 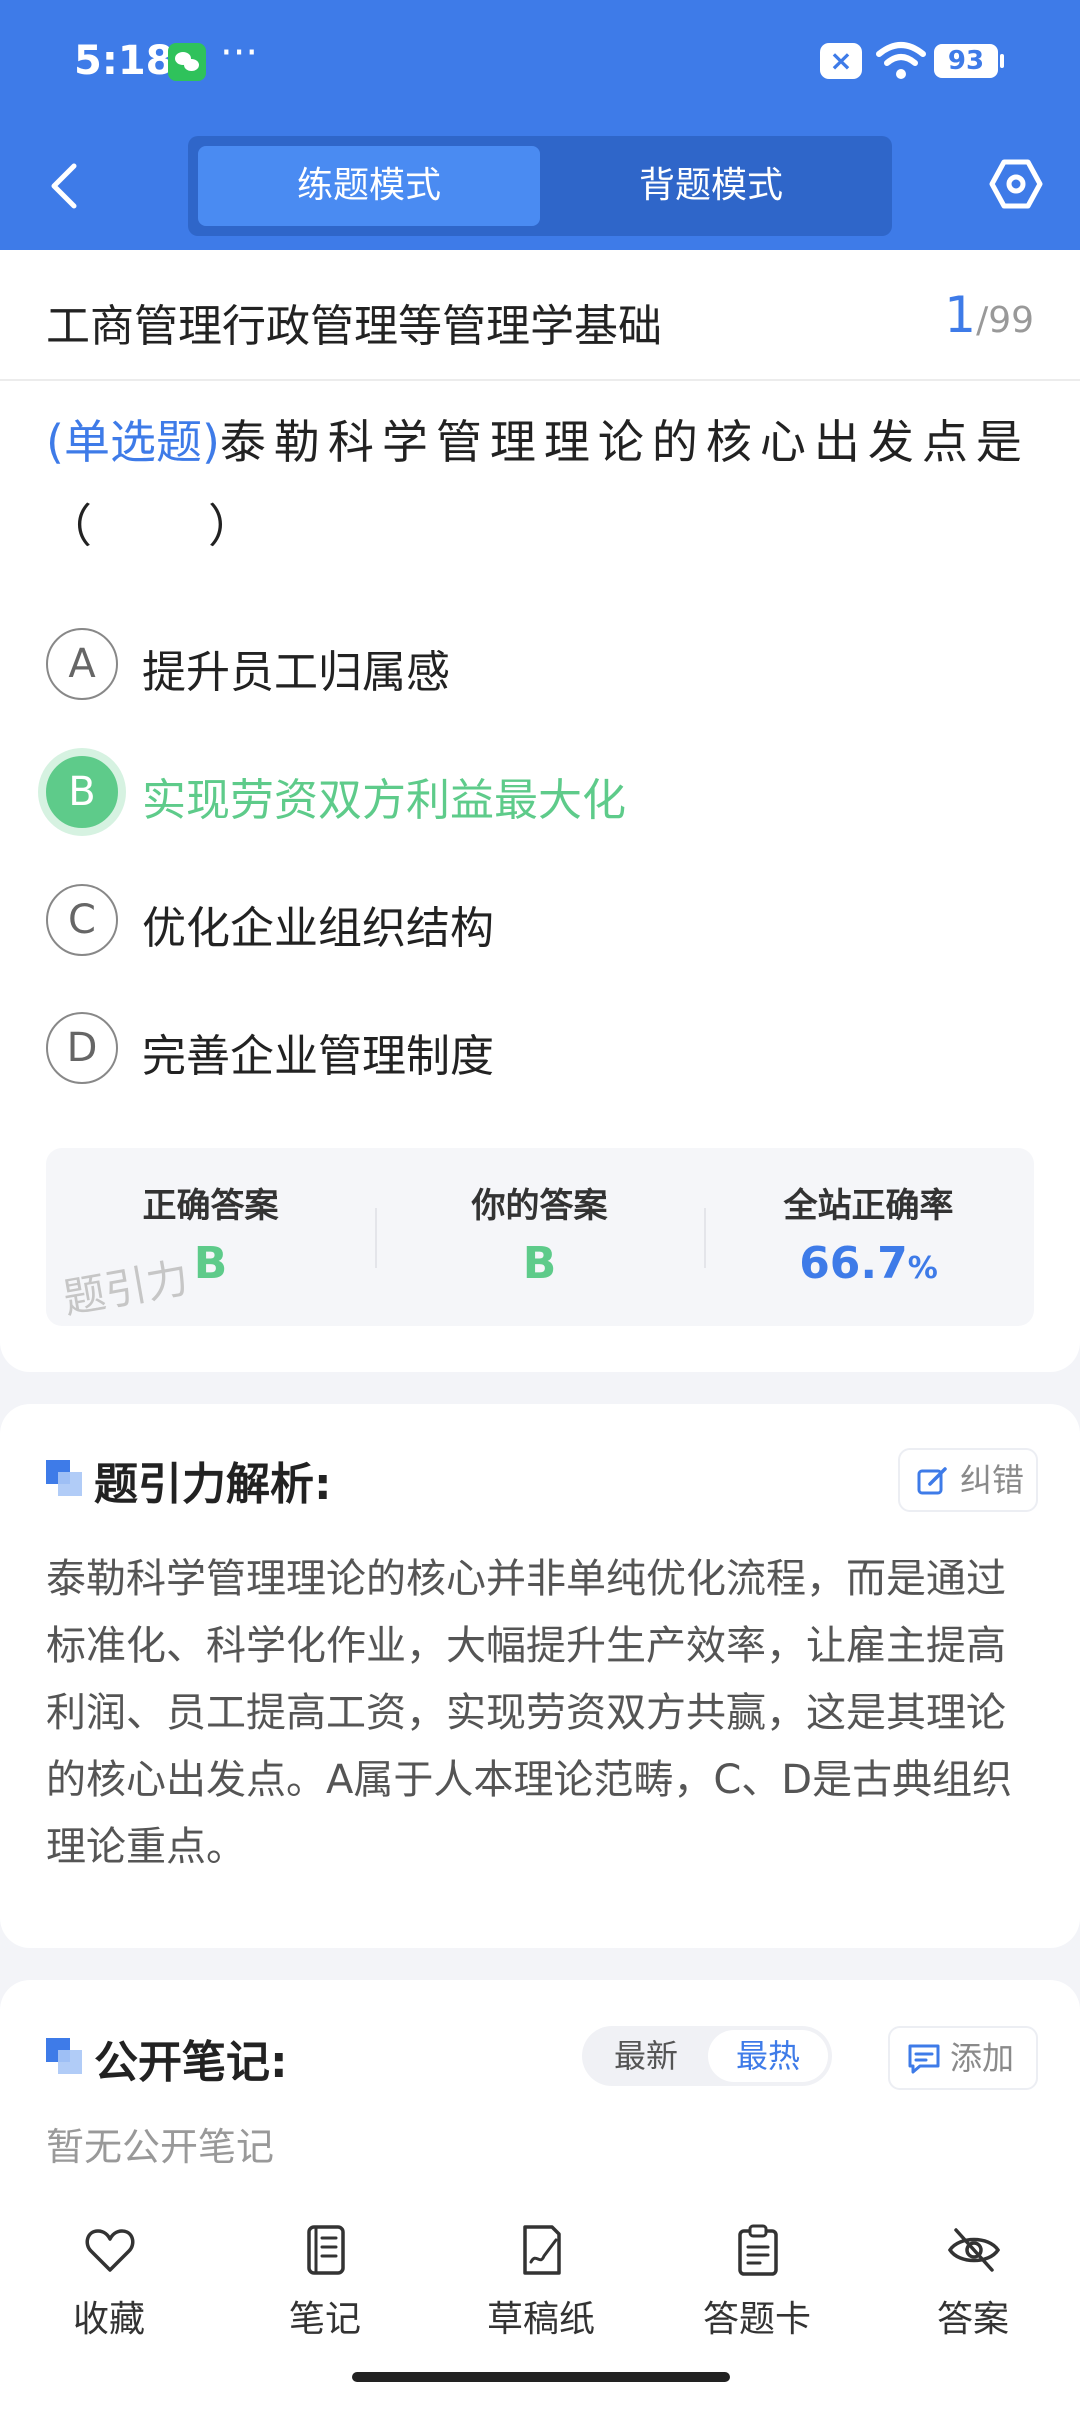 I want to click on sort-hottest: 最热, so click(x=768, y=2056).